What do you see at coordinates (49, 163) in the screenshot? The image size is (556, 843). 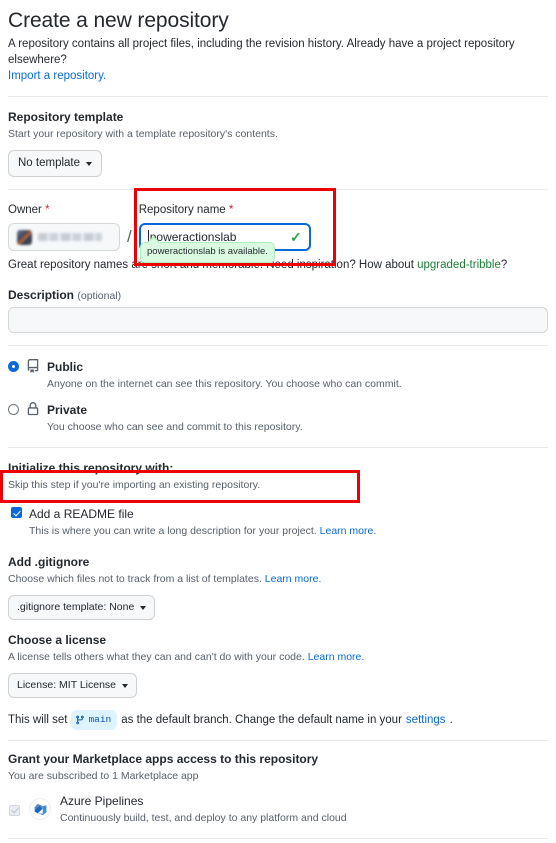 I see `template-select-label: No template` at bounding box center [49, 163].